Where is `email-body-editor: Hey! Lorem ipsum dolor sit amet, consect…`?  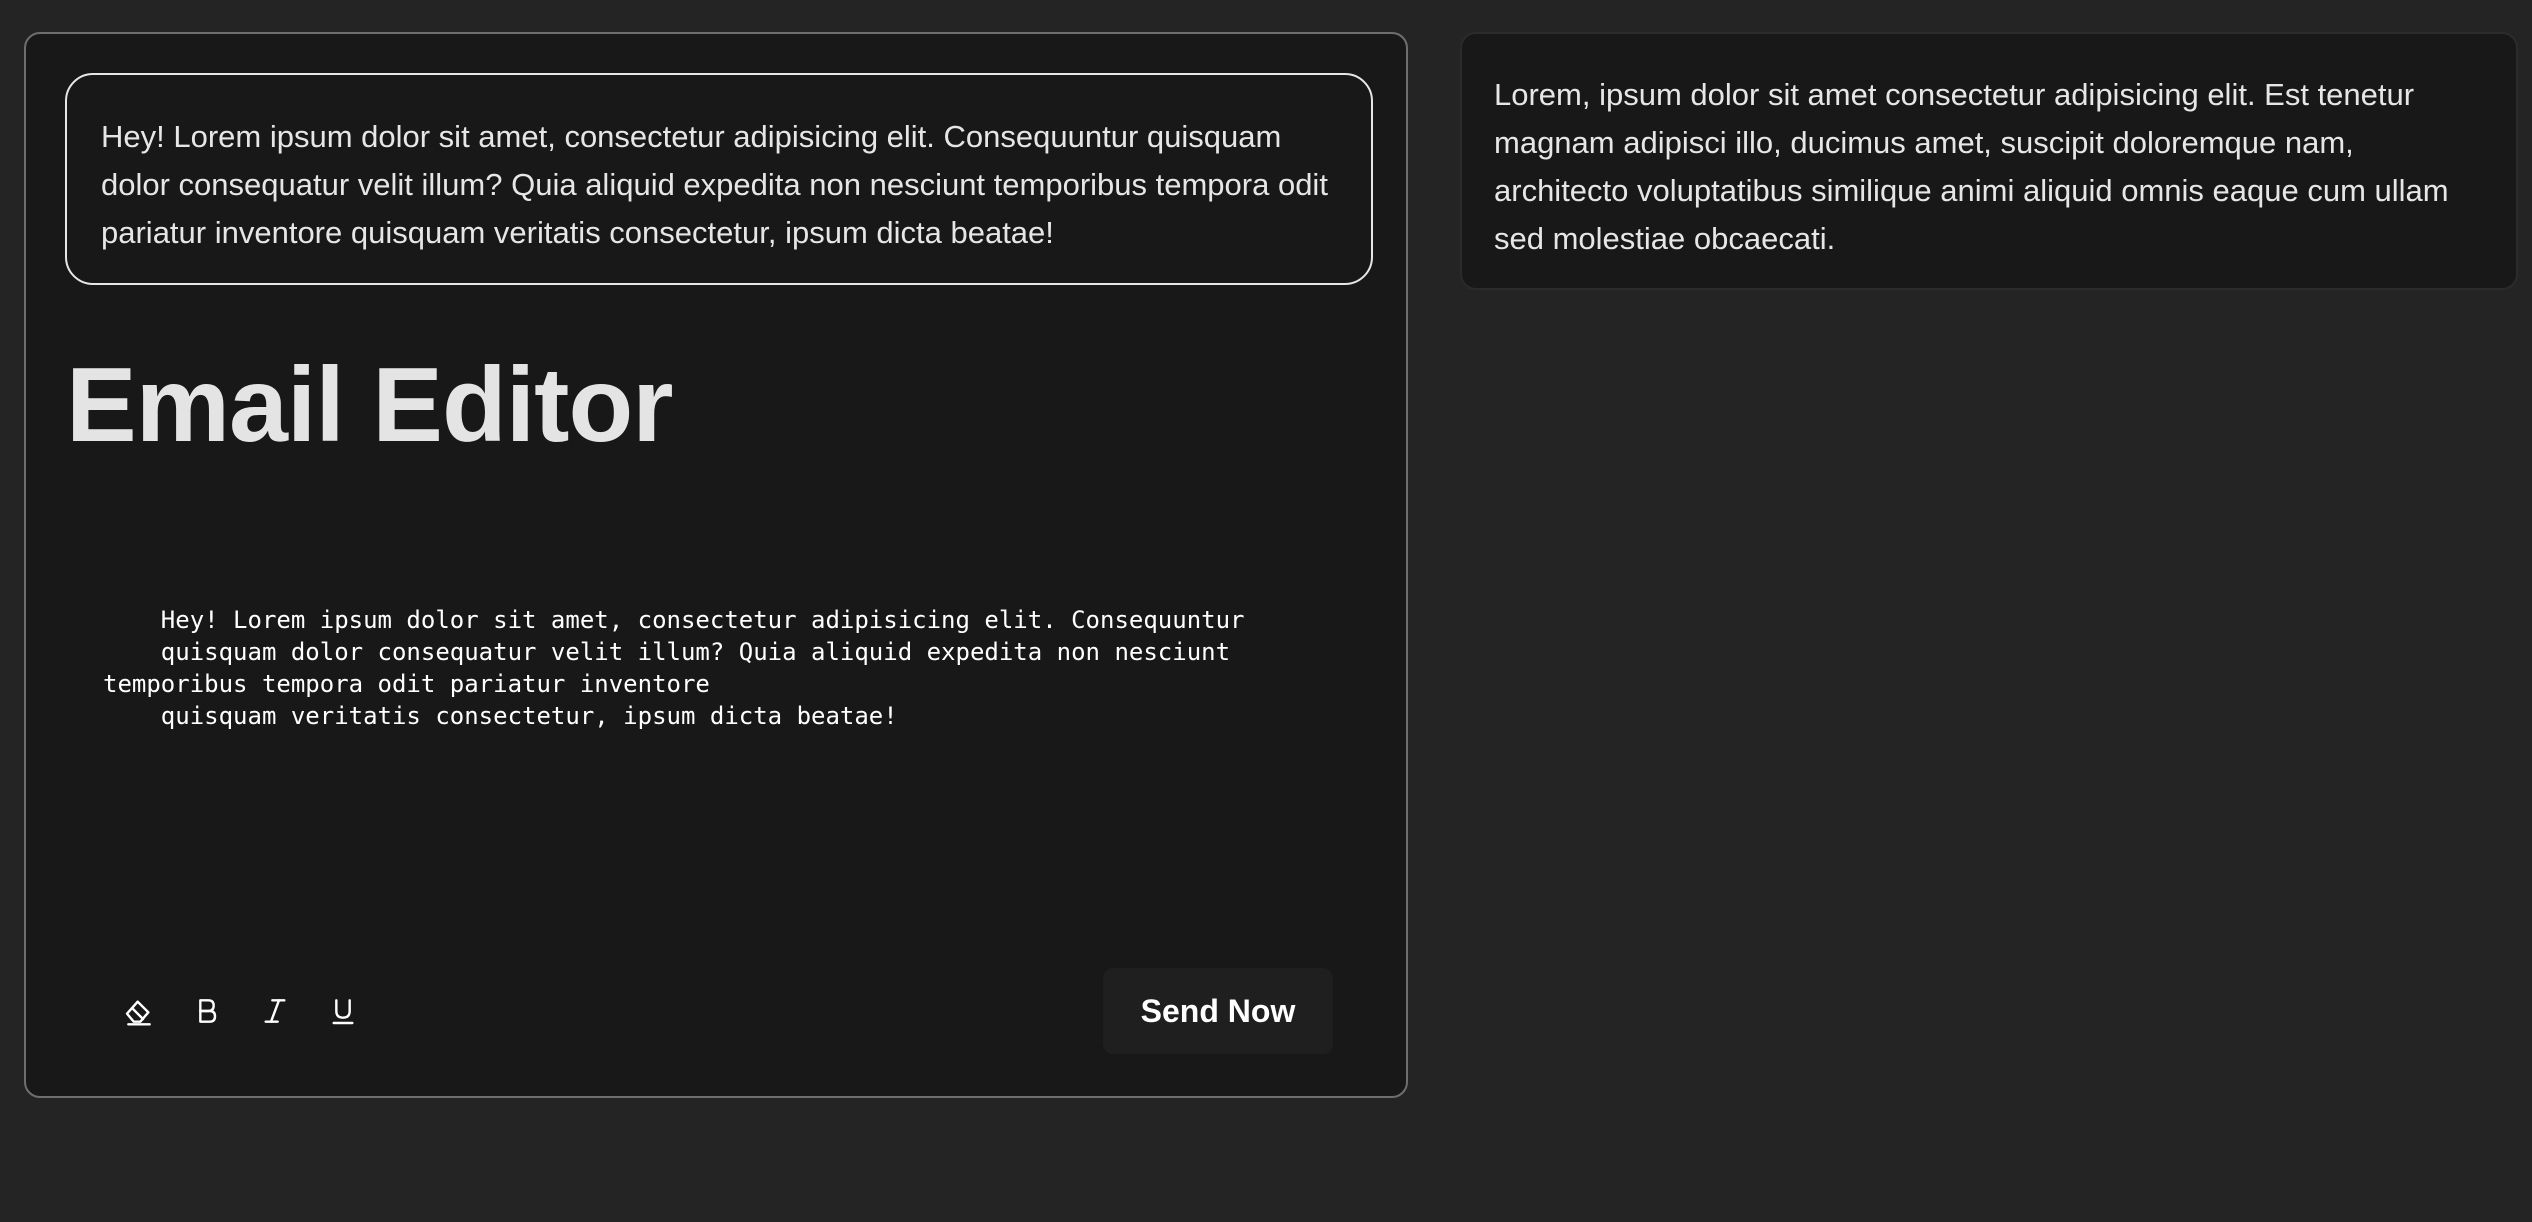 email-body-editor: Hey! Lorem ipsum dolor sit amet, consect… is located at coordinates (728, 754).